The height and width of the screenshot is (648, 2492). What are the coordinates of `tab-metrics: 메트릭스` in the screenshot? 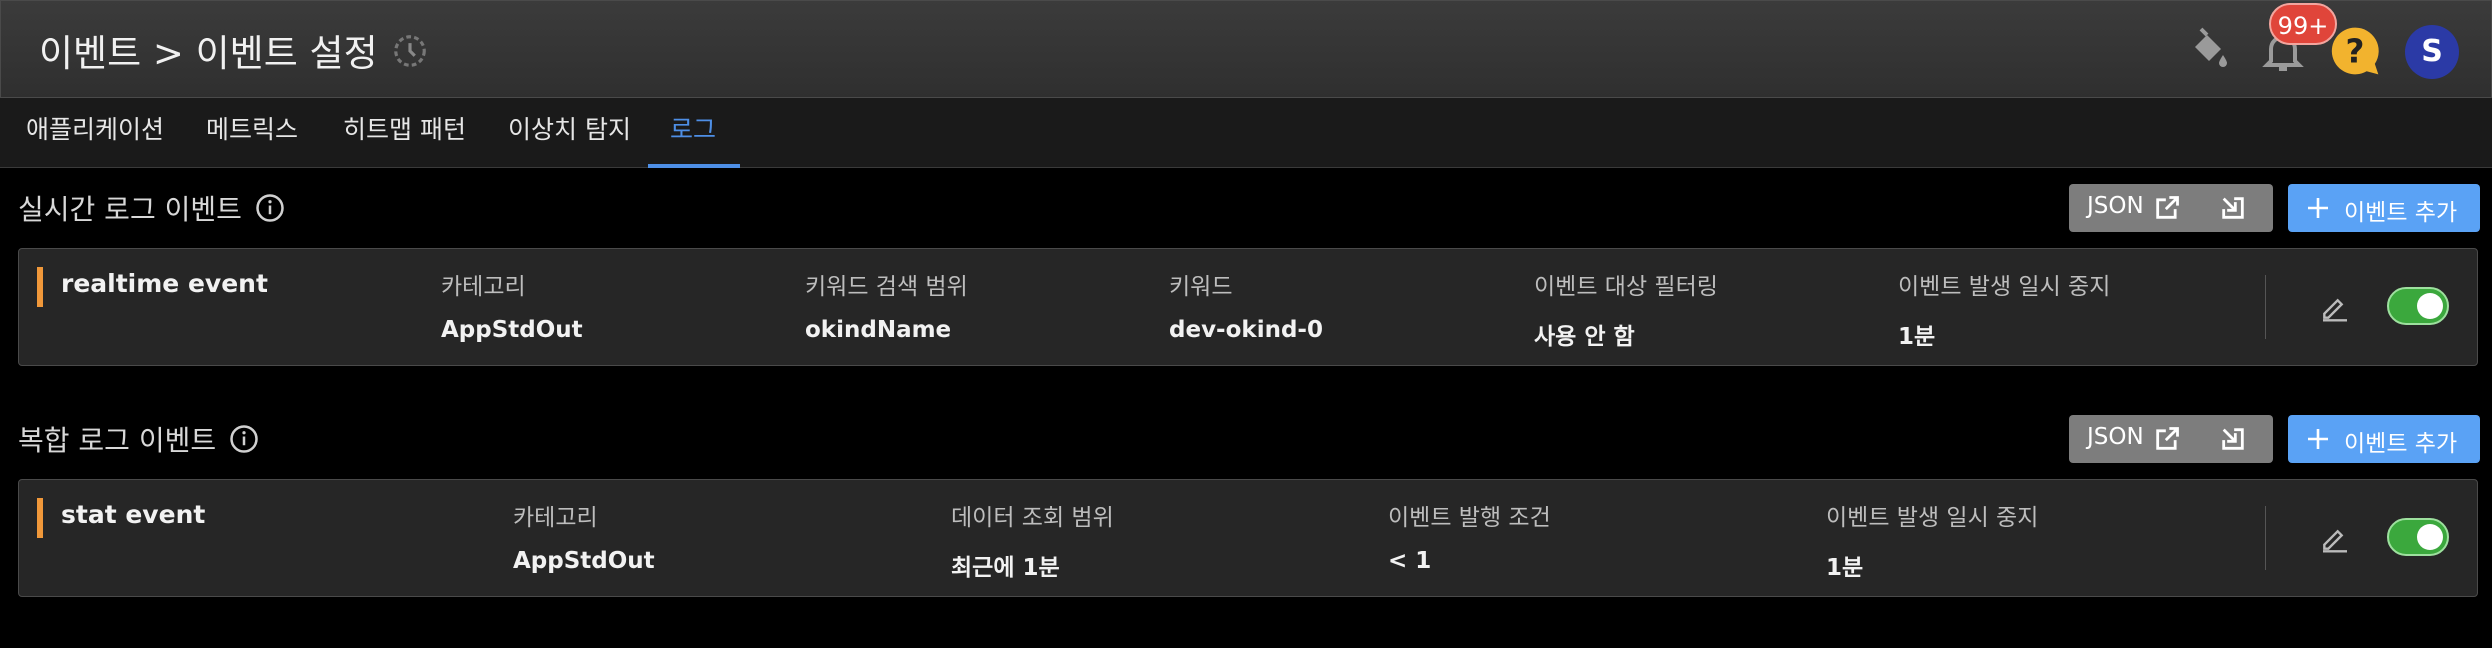 It's located at (252, 133).